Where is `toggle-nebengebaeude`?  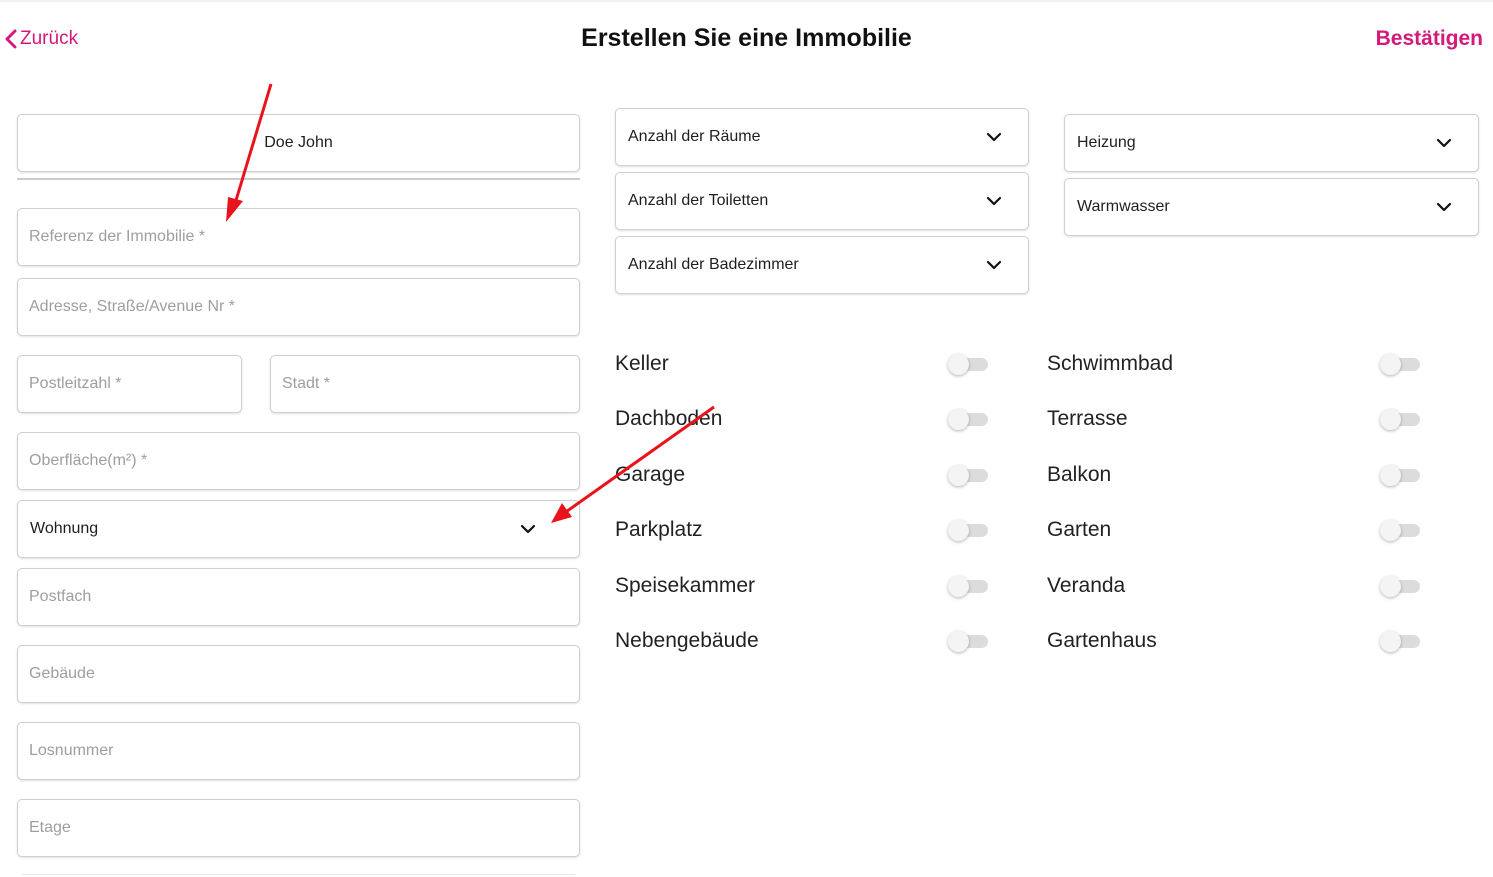 toggle-nebengebaeude is located at coordinates (968, 641).